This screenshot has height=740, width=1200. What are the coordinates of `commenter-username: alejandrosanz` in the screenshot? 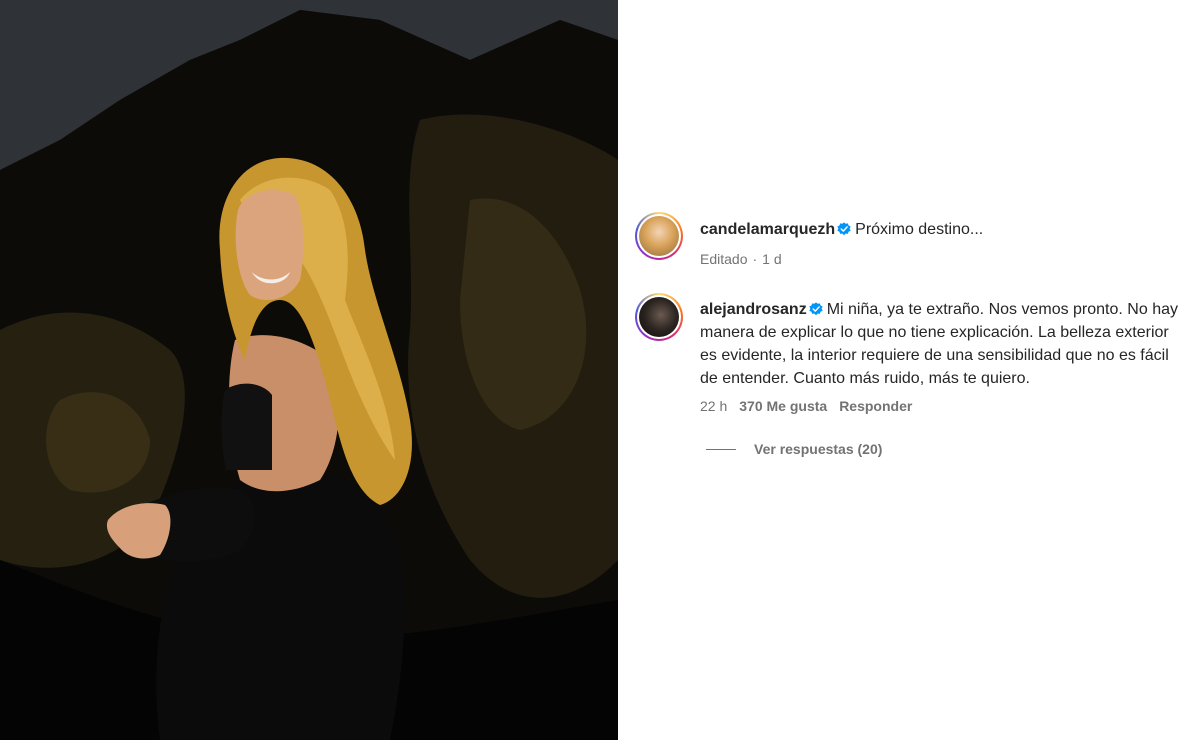 It's located at (753, 309).